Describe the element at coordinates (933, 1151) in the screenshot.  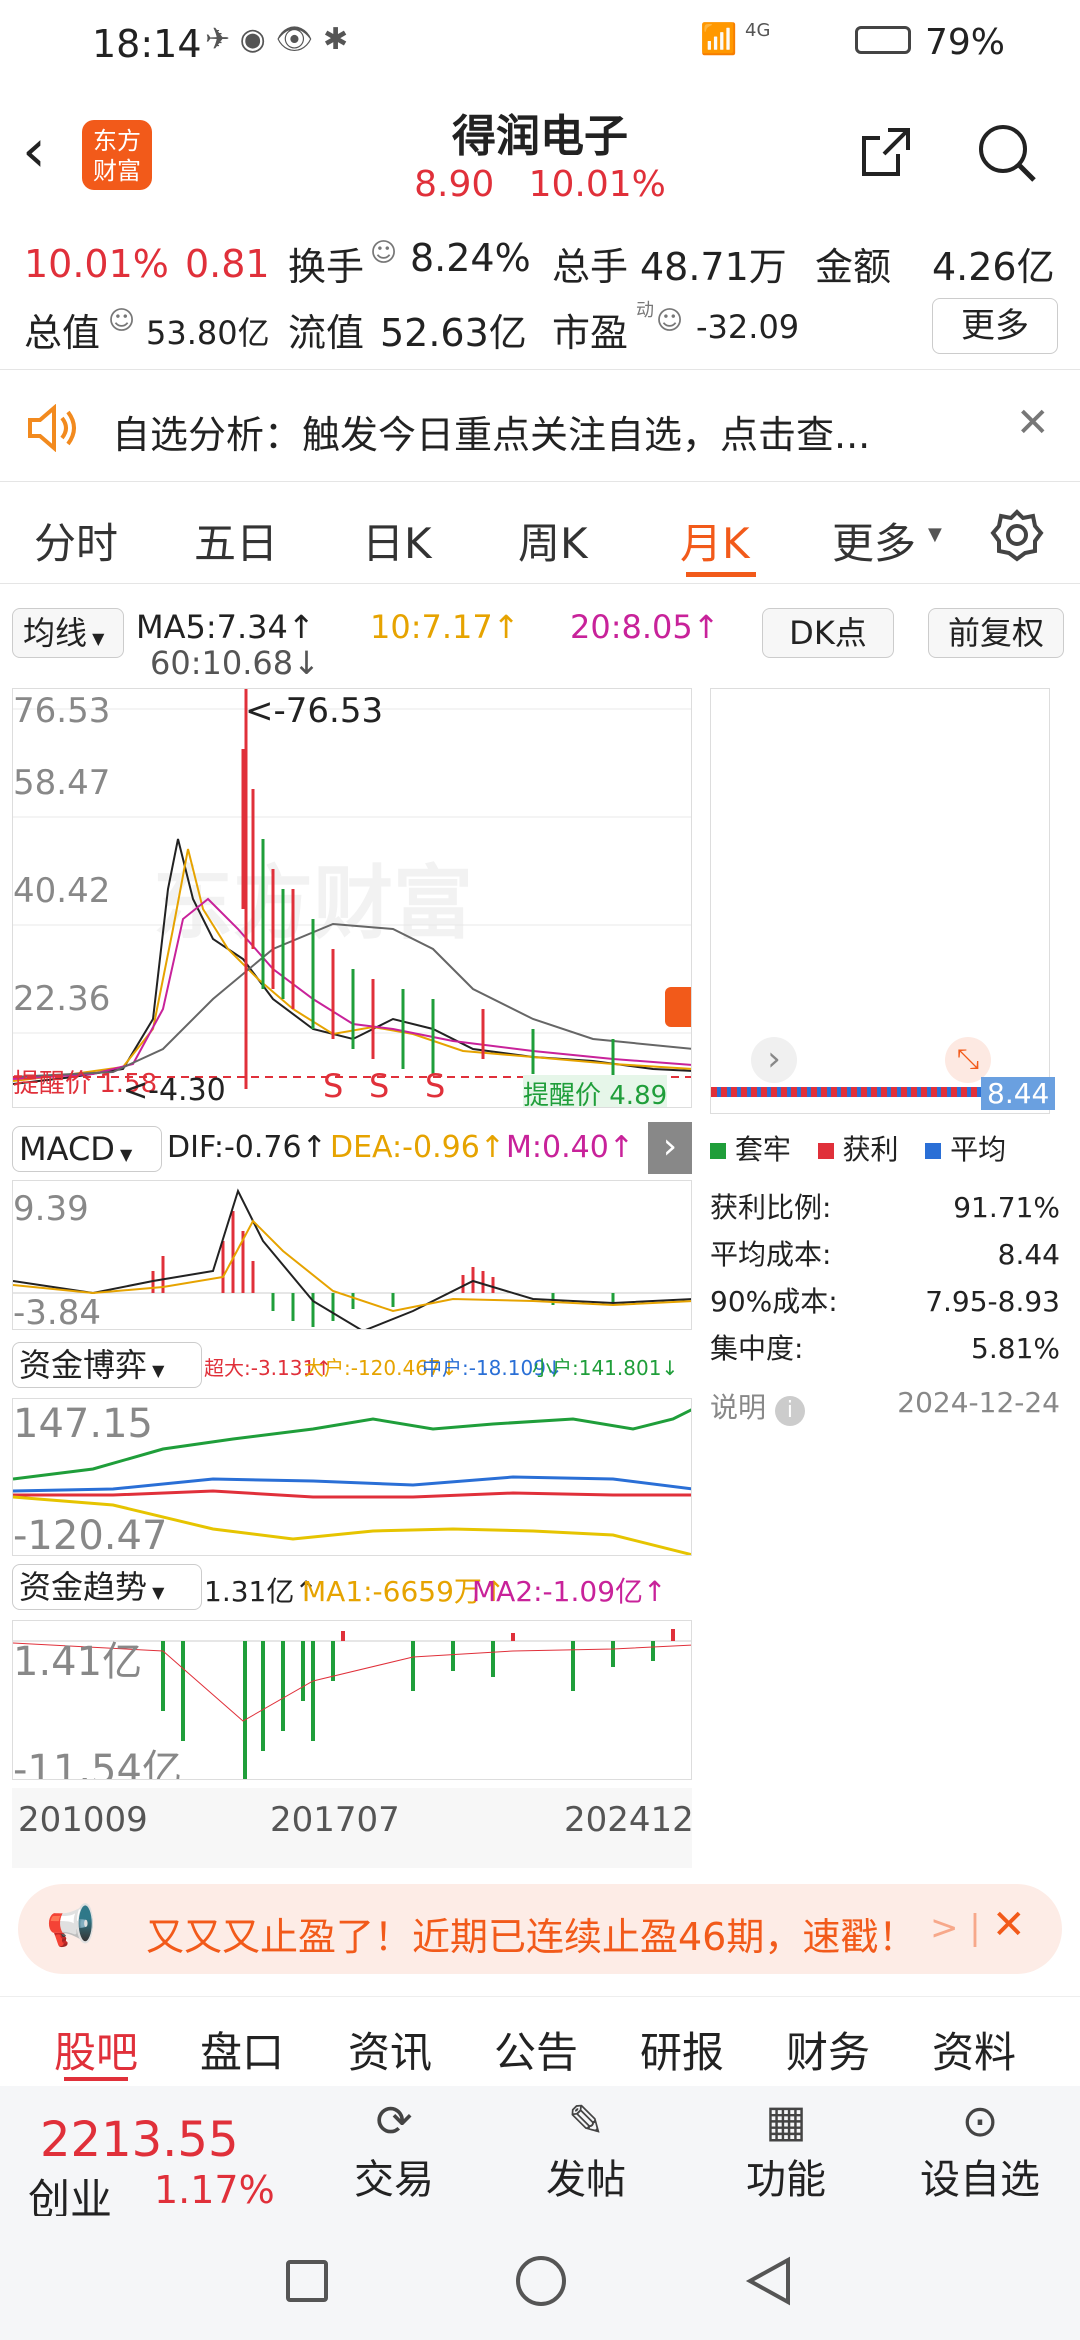
I see `legend-swatch-avg` at that location.